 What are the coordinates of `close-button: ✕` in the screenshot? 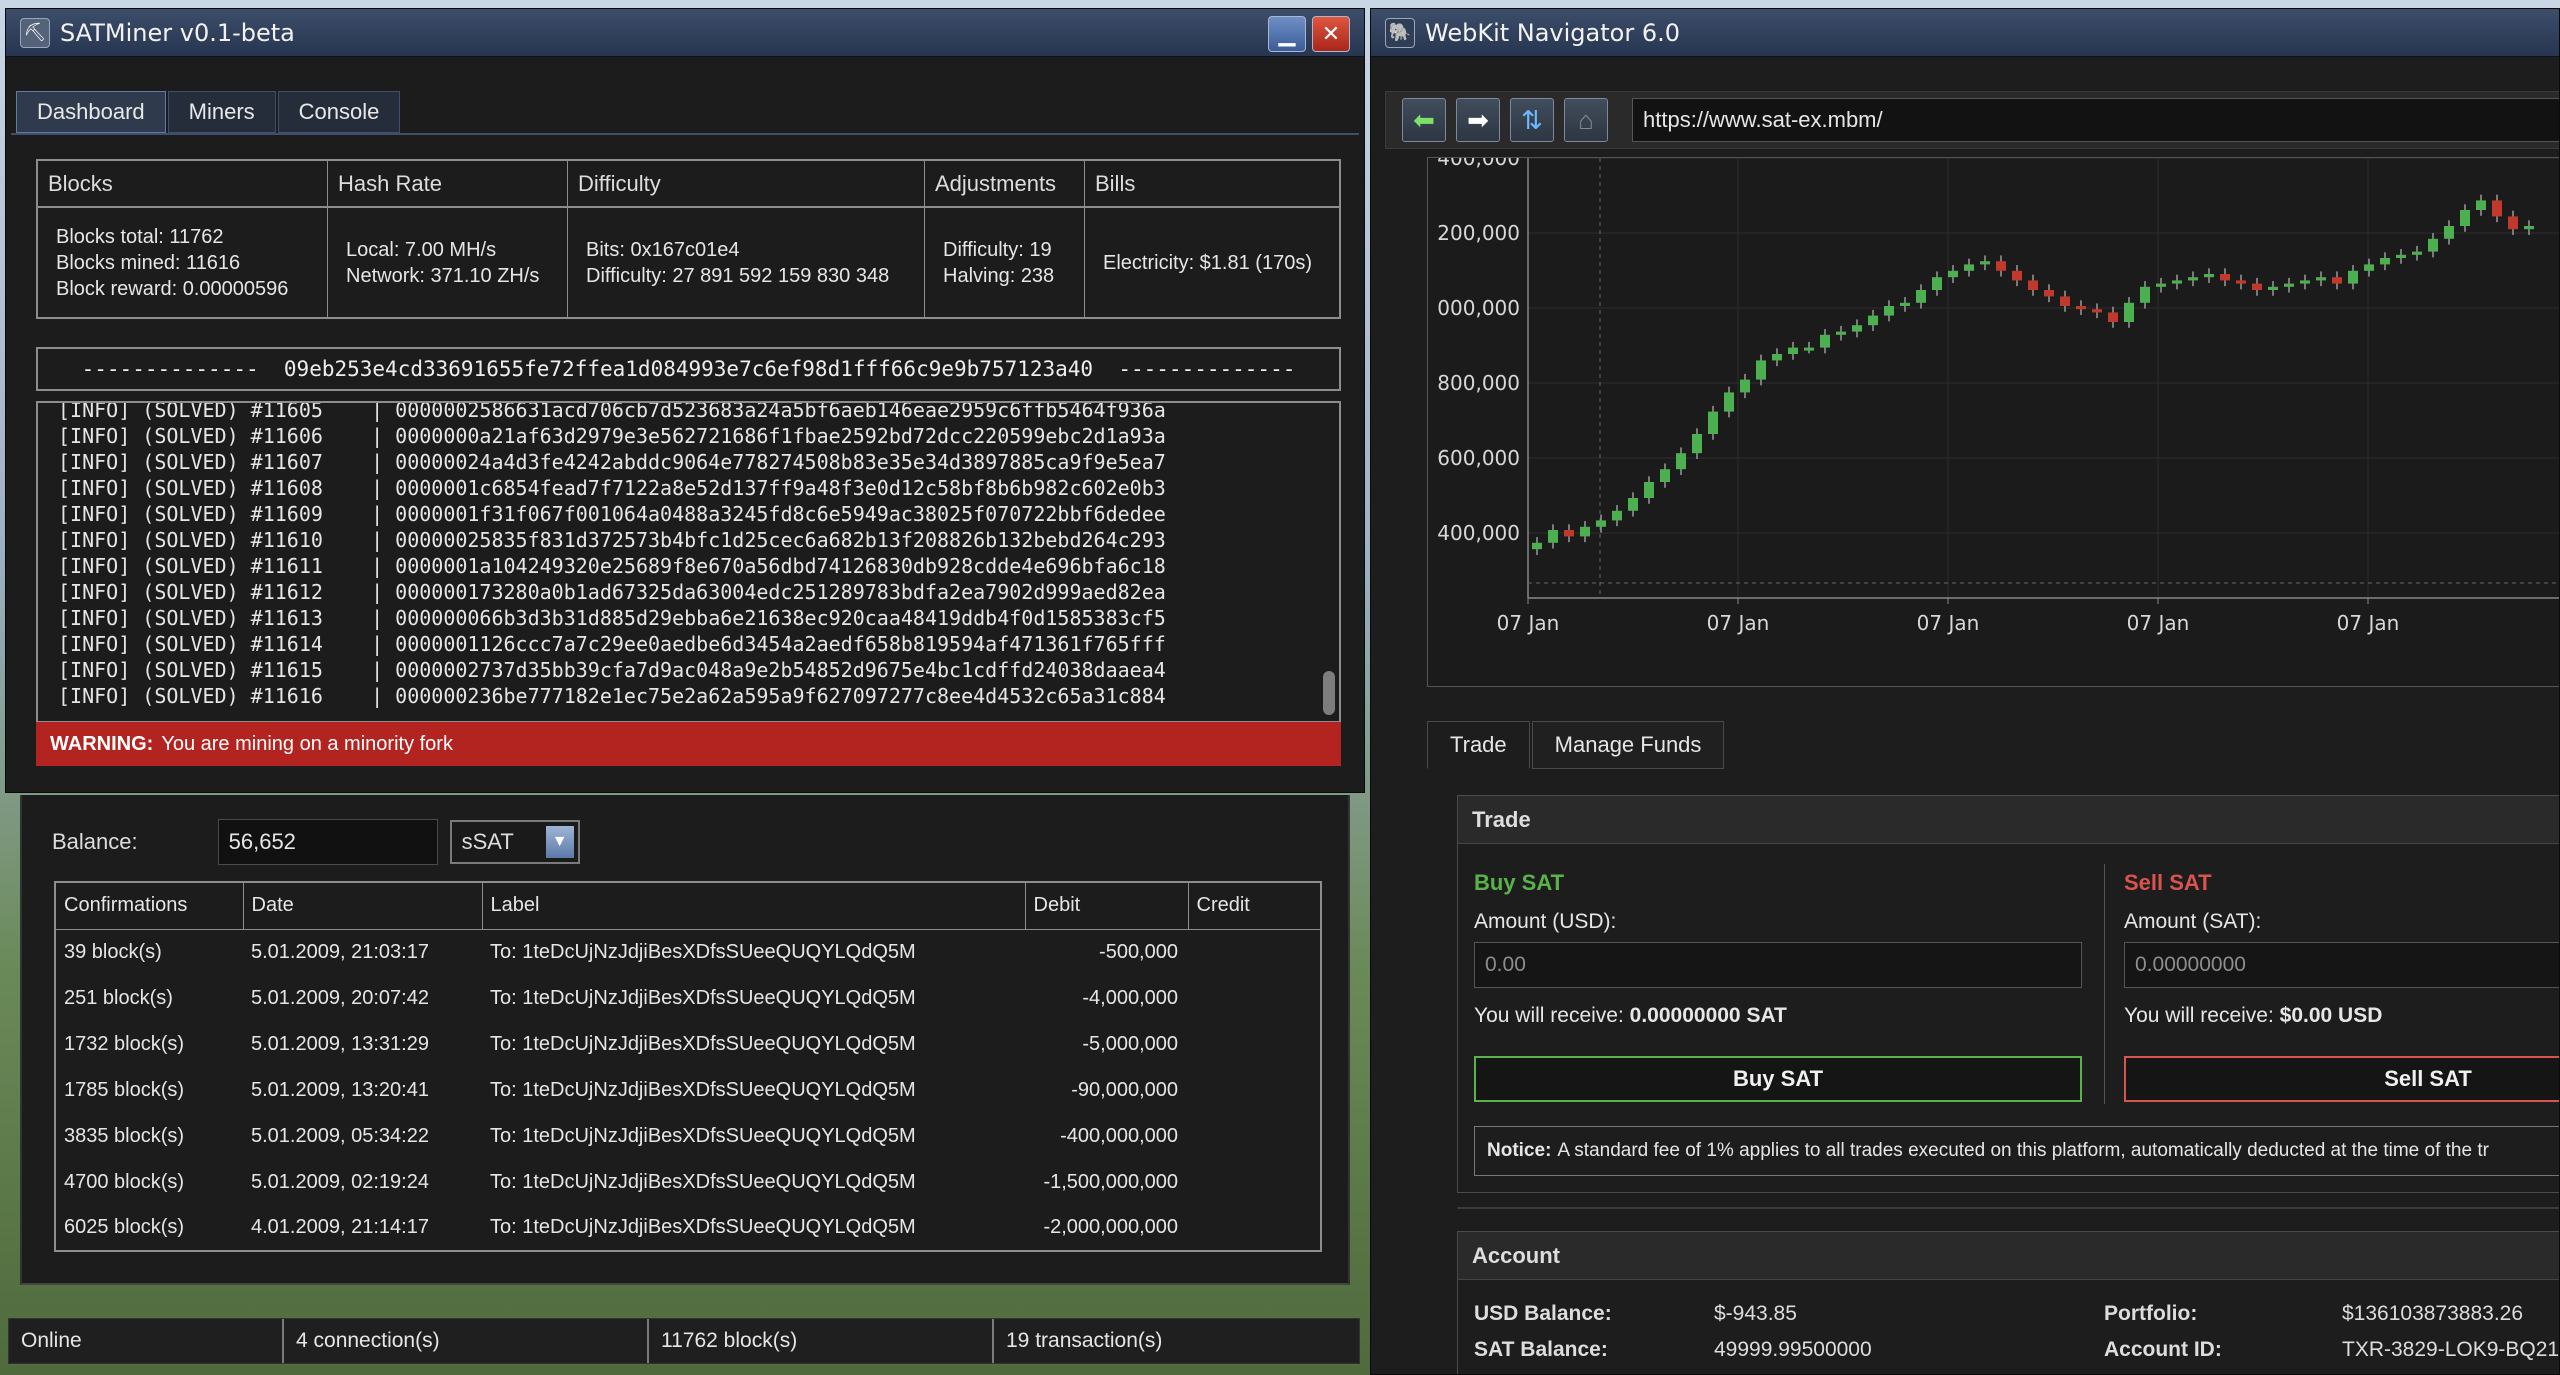 It's located at (1331, 34).